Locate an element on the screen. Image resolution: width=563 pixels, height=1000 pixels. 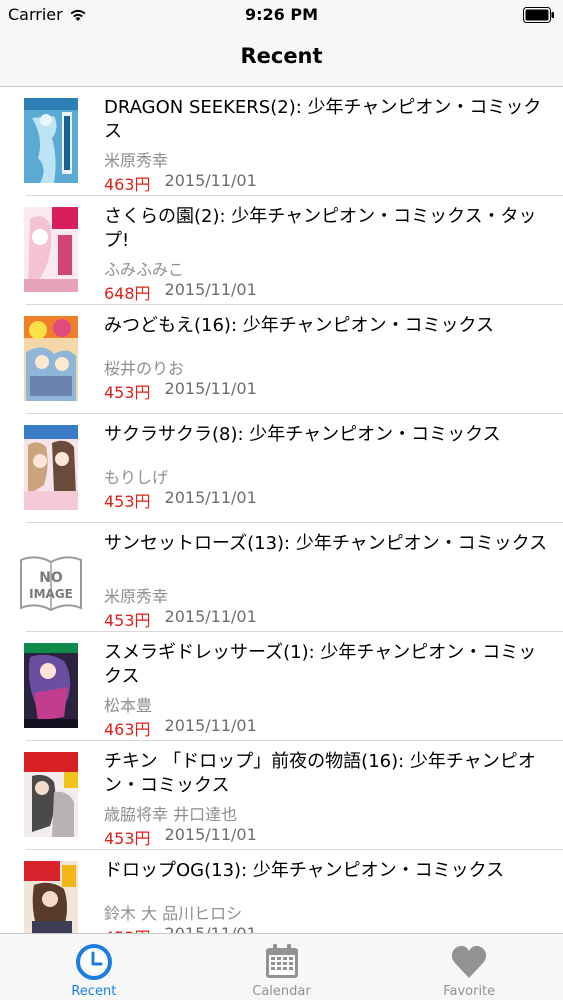
book-author: 桜井のりお is located at coordinates (144, 368).